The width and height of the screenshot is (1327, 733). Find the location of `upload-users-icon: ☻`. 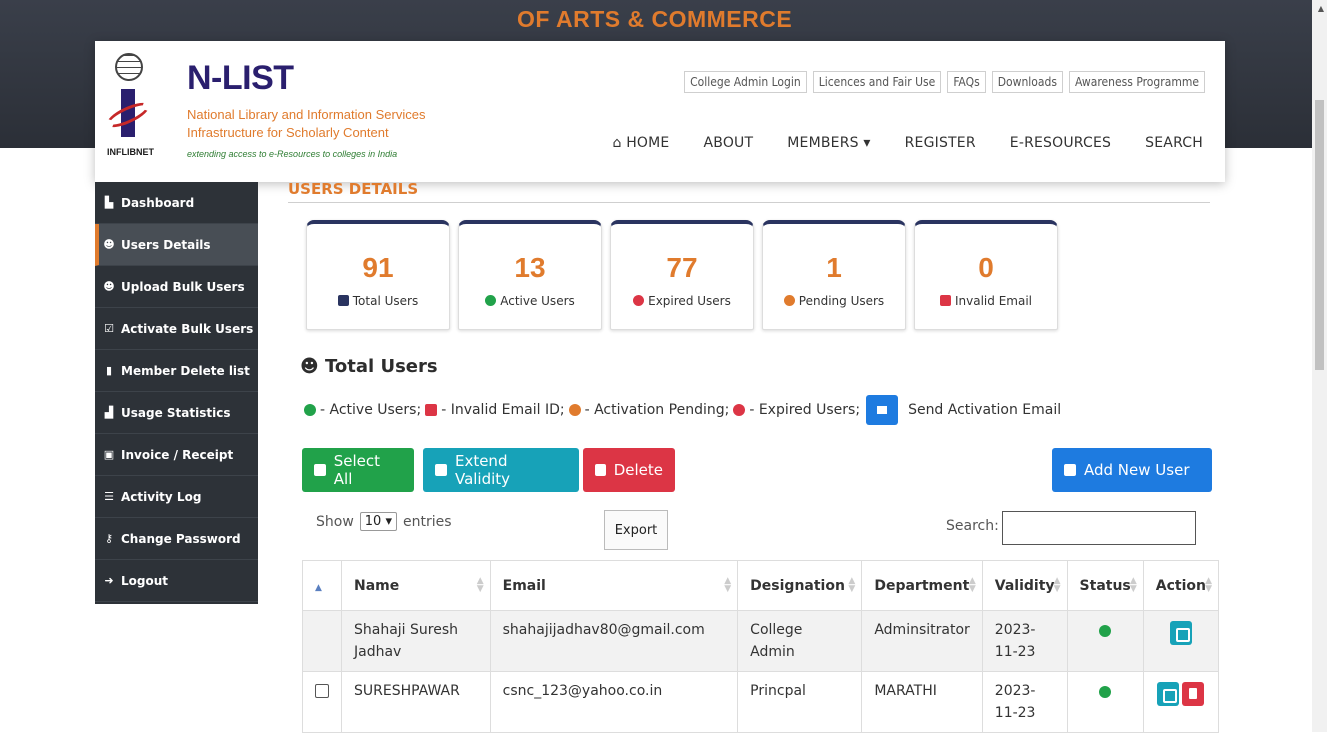

upload-users-icon: ☻ is located at coordinates (109, 286).